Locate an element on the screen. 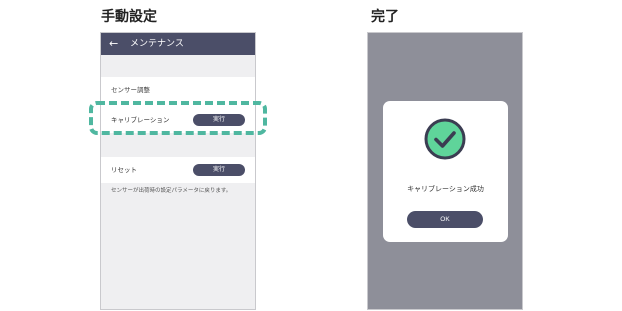 This screenshot has width=622, height=311. back-arrow-icon: ← is located at coordinates (113, 44).